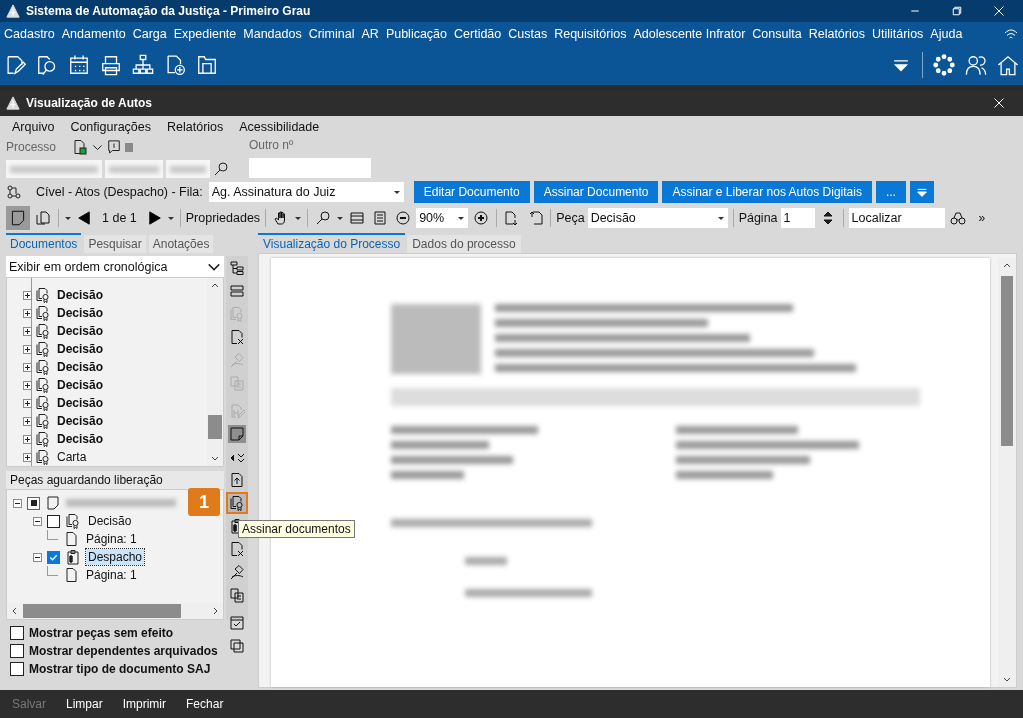 The height and width of the screenshot is (718, 1023). What do you see at coordinates (272, 33) in the screenshot?
I see `menu-item: Mandados` at bounding box center [272, 33].